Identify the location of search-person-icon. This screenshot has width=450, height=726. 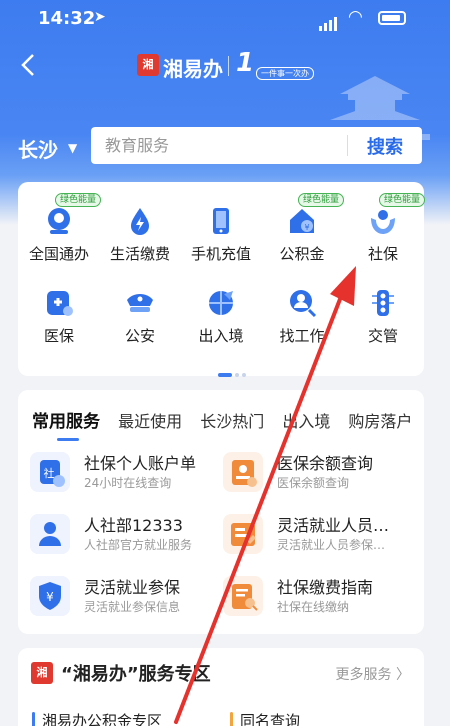
(302, 303).